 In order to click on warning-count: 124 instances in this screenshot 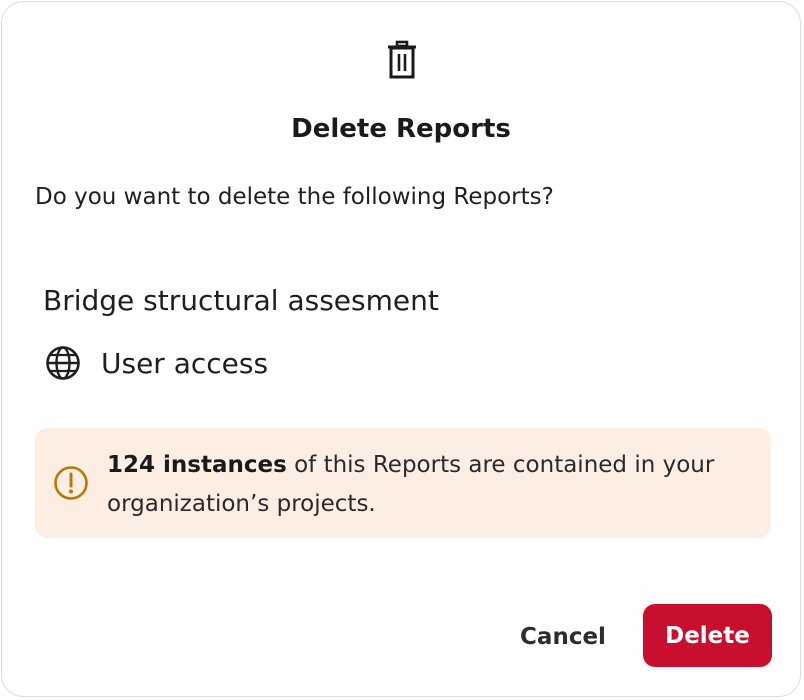, I will do `click(197, 465)`.